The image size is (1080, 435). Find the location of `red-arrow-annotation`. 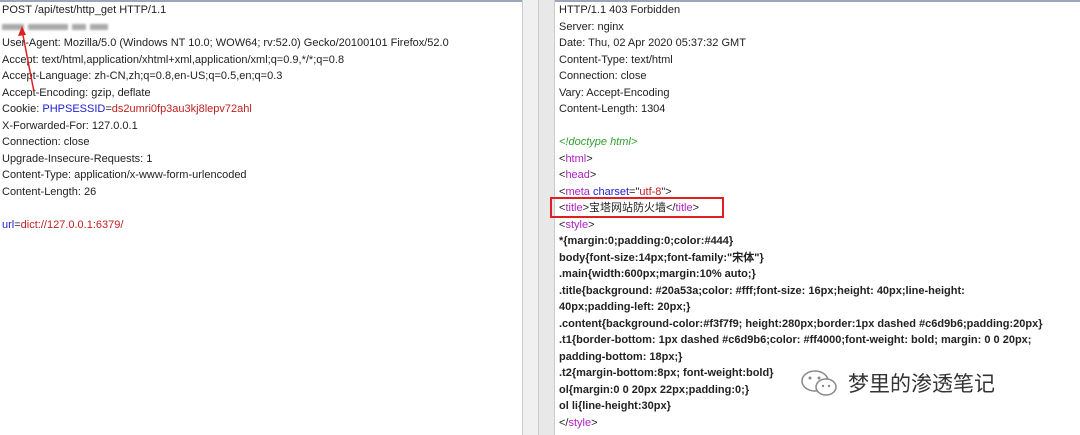

red-arrow-annotation is located at coordinates (26, 59).